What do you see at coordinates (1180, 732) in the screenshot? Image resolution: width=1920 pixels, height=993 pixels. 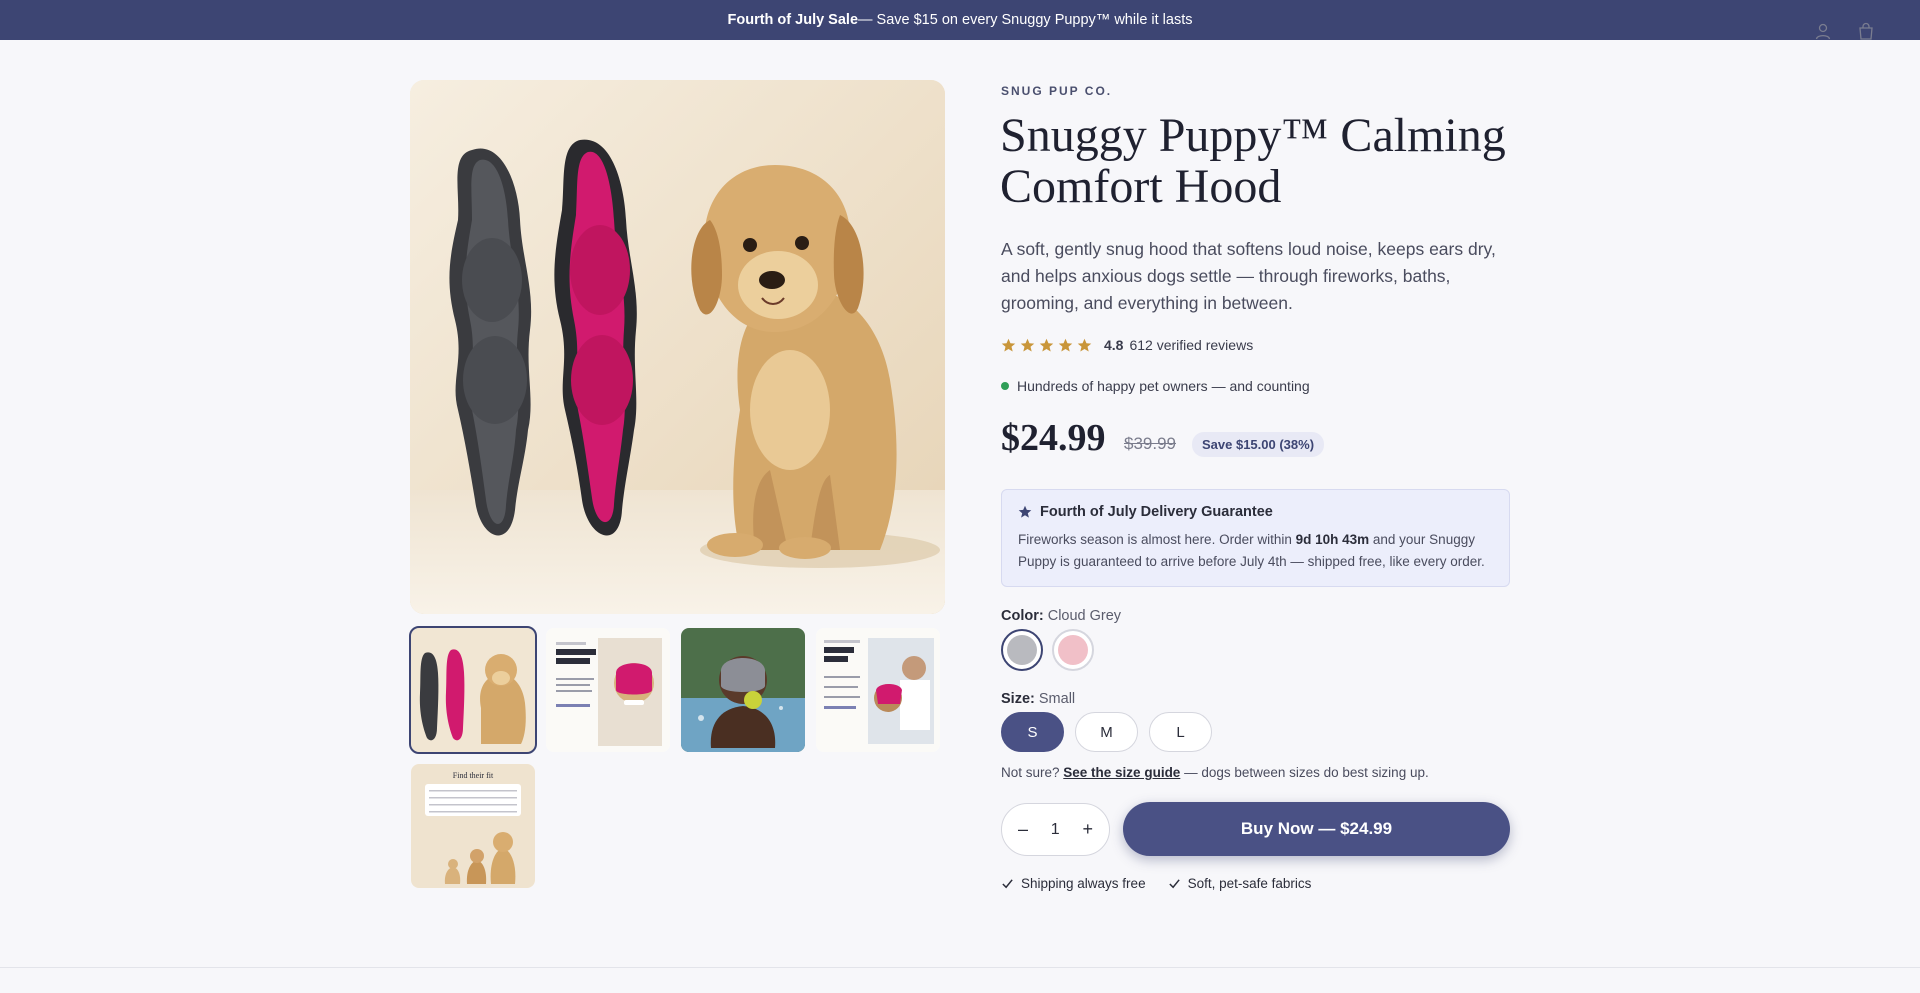 I see `size-button-l: L` at bounding box center [1180, 732].